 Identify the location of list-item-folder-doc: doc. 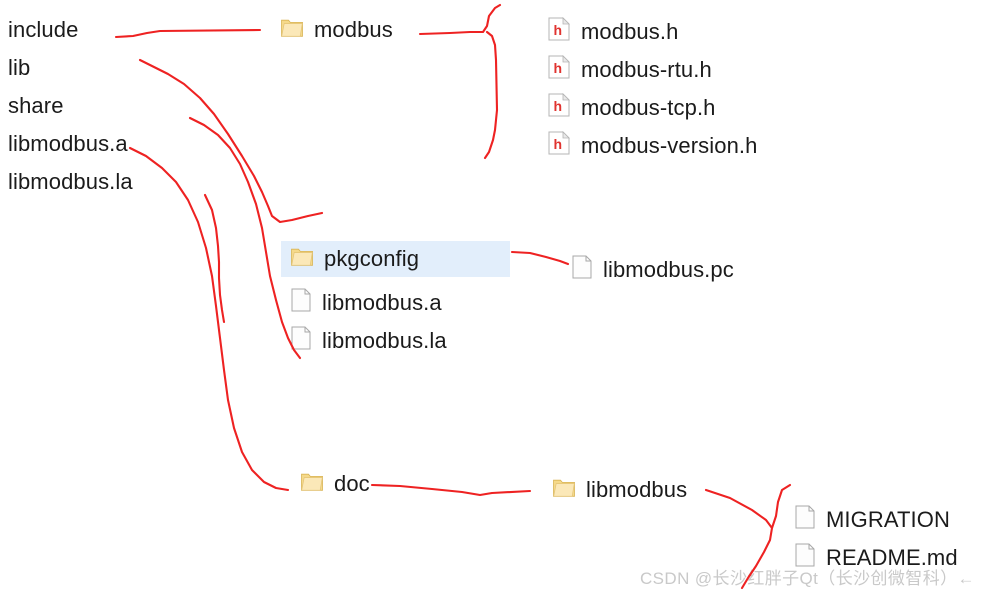
(335, 484).